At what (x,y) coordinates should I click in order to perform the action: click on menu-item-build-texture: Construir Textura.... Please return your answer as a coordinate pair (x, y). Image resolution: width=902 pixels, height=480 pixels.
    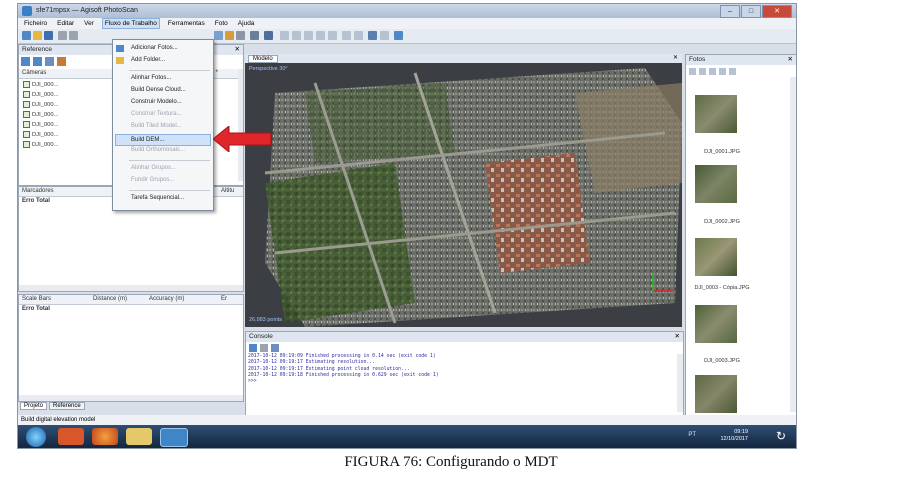
    Looking at the image, I should click on (156, 114).